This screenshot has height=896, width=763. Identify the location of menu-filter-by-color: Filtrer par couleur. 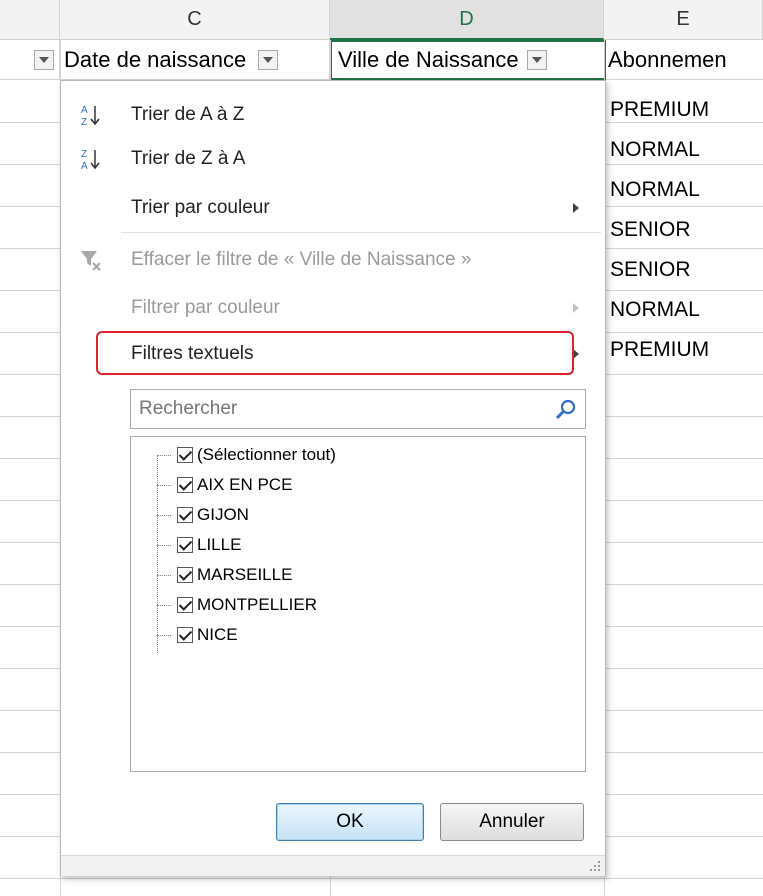
(333, 308).